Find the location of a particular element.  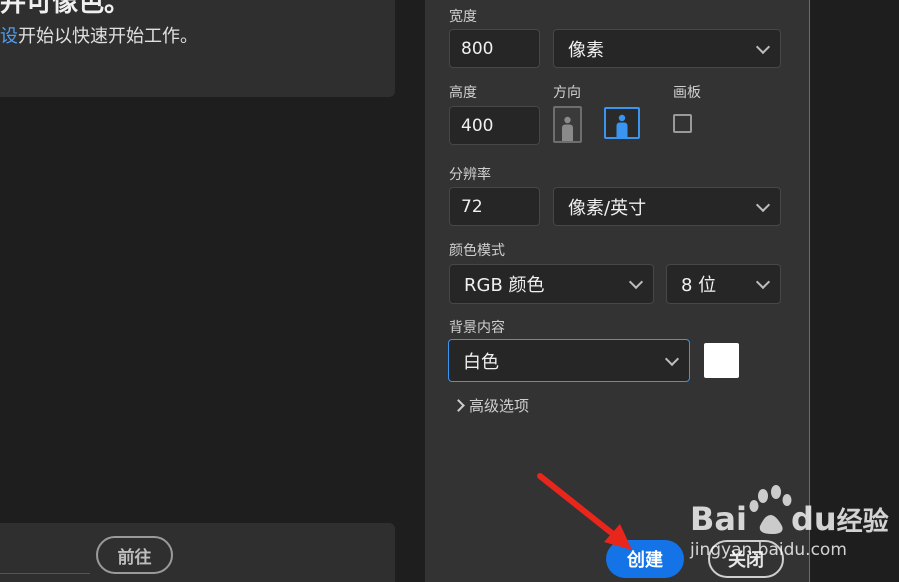

orientation-label: 方向 is located at coordinates (567, 93).